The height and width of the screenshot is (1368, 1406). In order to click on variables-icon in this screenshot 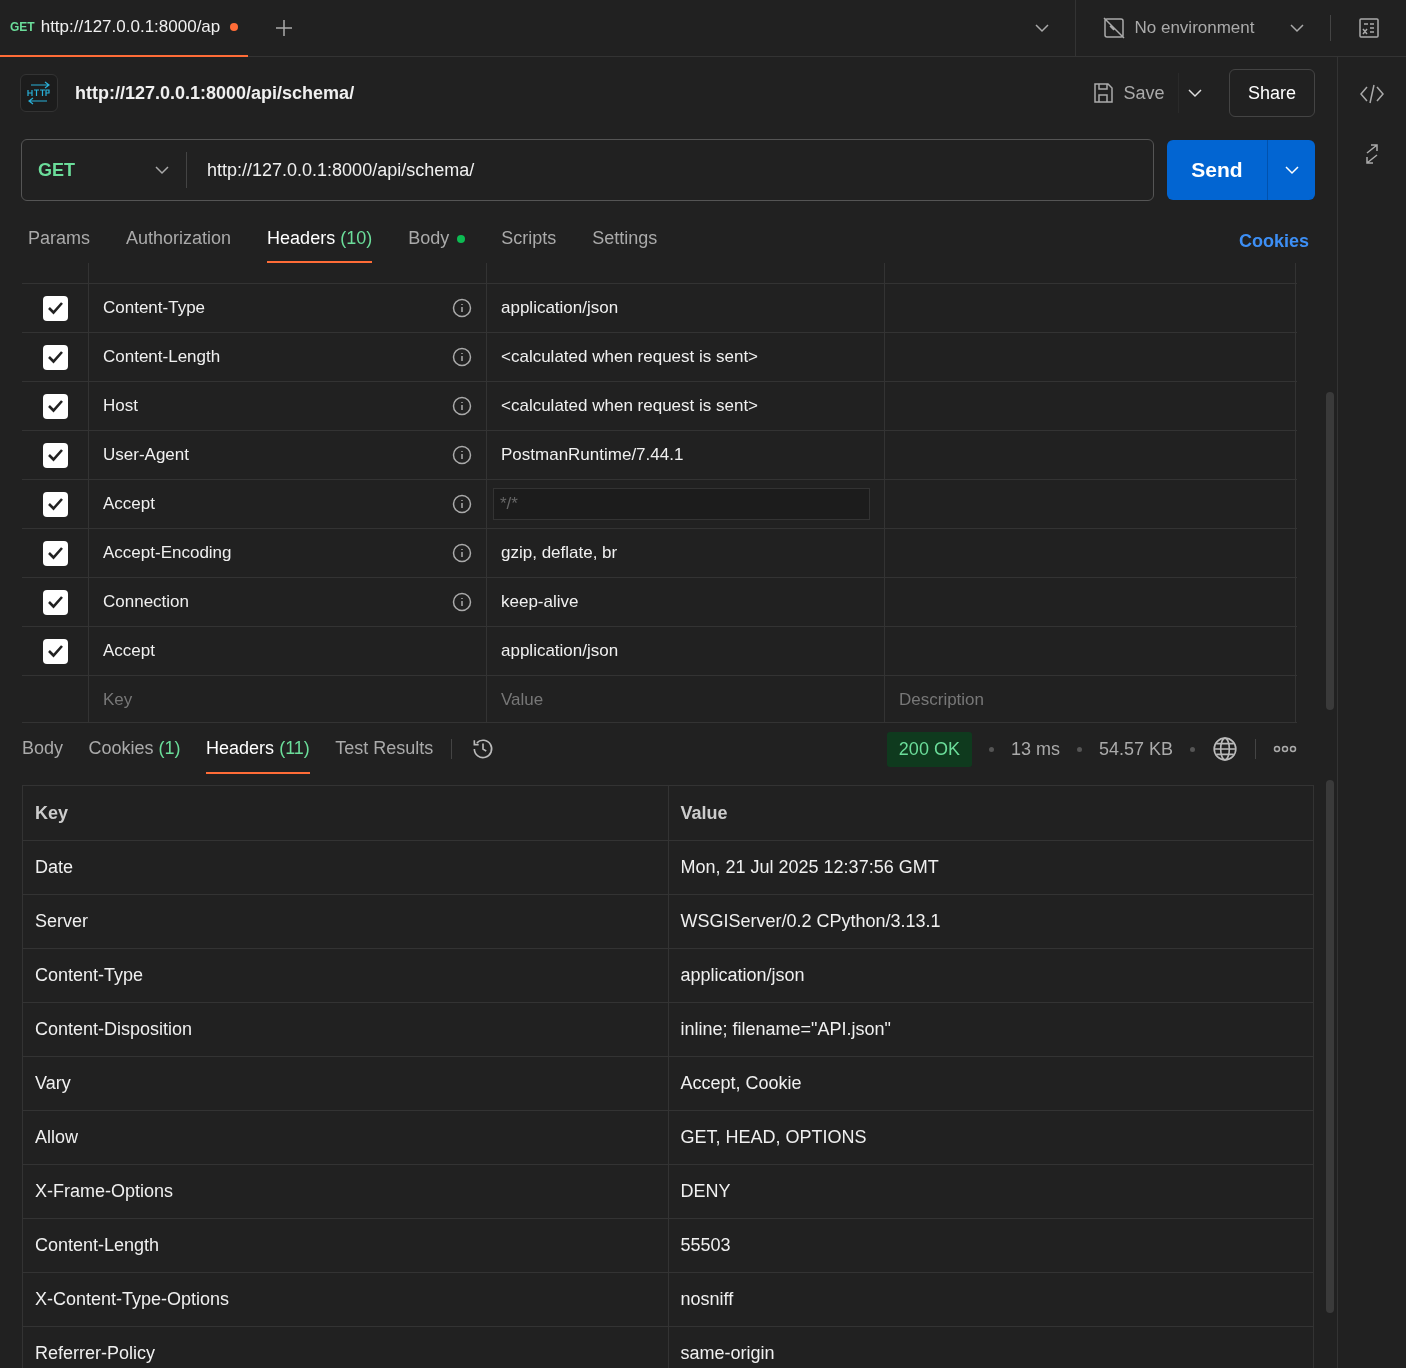, I will do `click(1368, 28)`.